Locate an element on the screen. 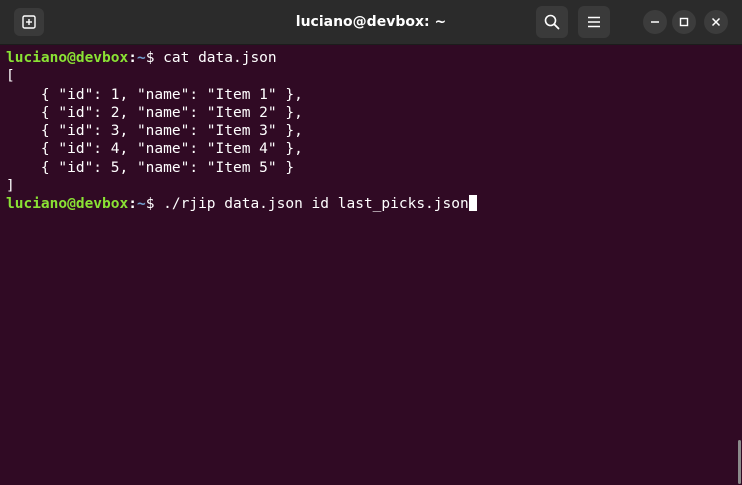  window-title: luciano@devbox: ~ is located at coordinates (371, 22).